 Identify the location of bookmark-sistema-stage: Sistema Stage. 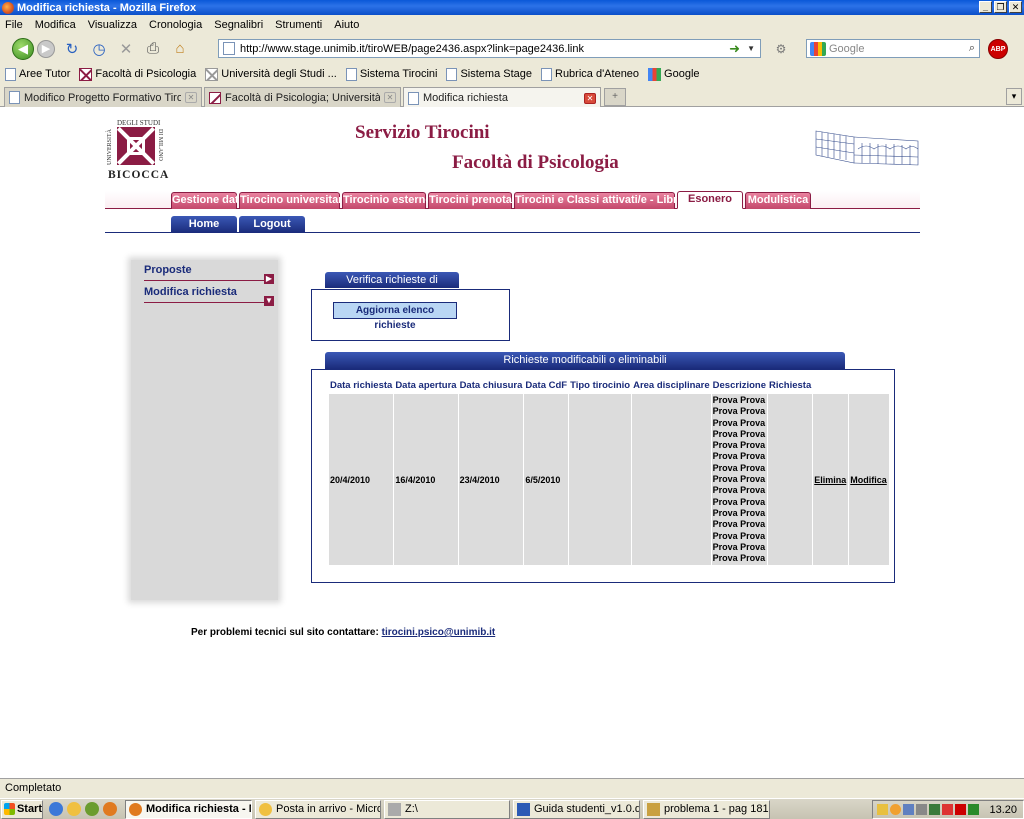
(489, 74).